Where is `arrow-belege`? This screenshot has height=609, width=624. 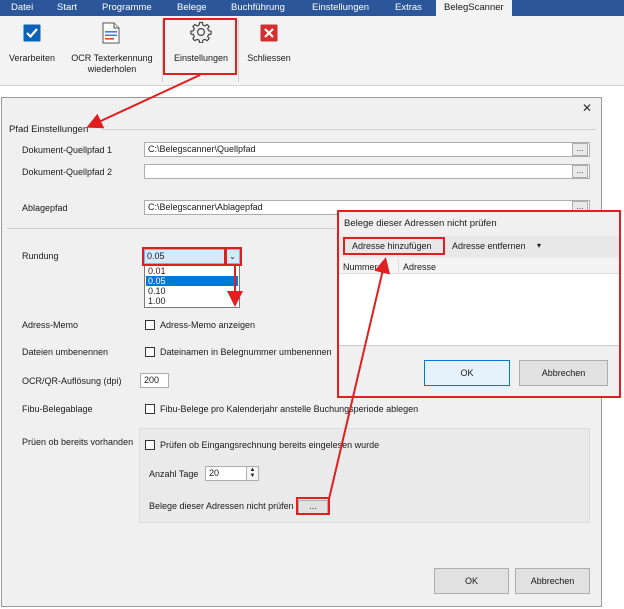 arrow-belege is located at coordinates (359, 378).